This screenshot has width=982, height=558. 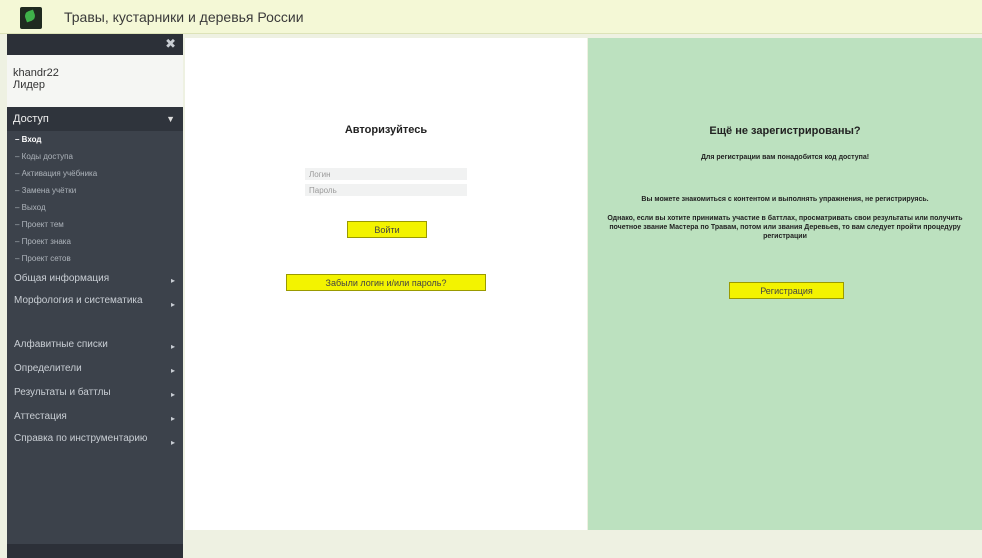 What do you see at coordinates (36, 73) in the screenshot?
I see `user-name: khandr22` at bounding box center [36, 73].